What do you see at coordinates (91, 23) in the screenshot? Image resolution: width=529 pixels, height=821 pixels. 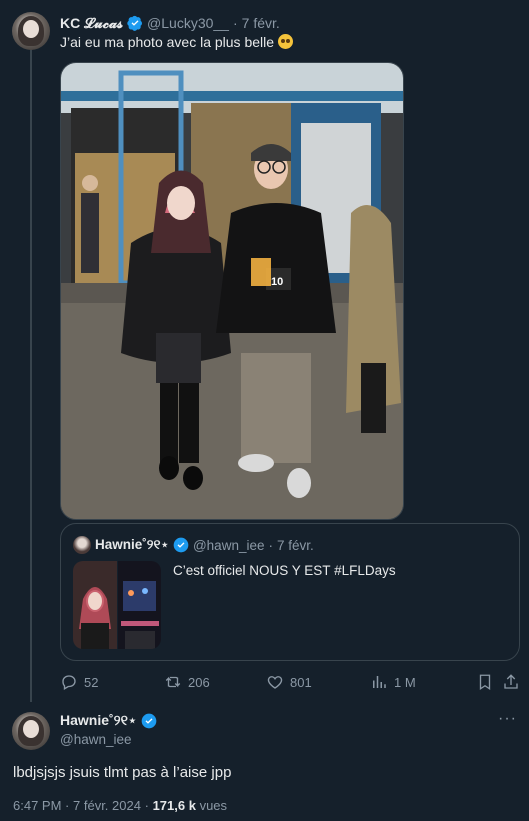 I see `display-name: KC 𝓛𝓾𝓬𝓪𝓼` at bounding box center [91, 23].